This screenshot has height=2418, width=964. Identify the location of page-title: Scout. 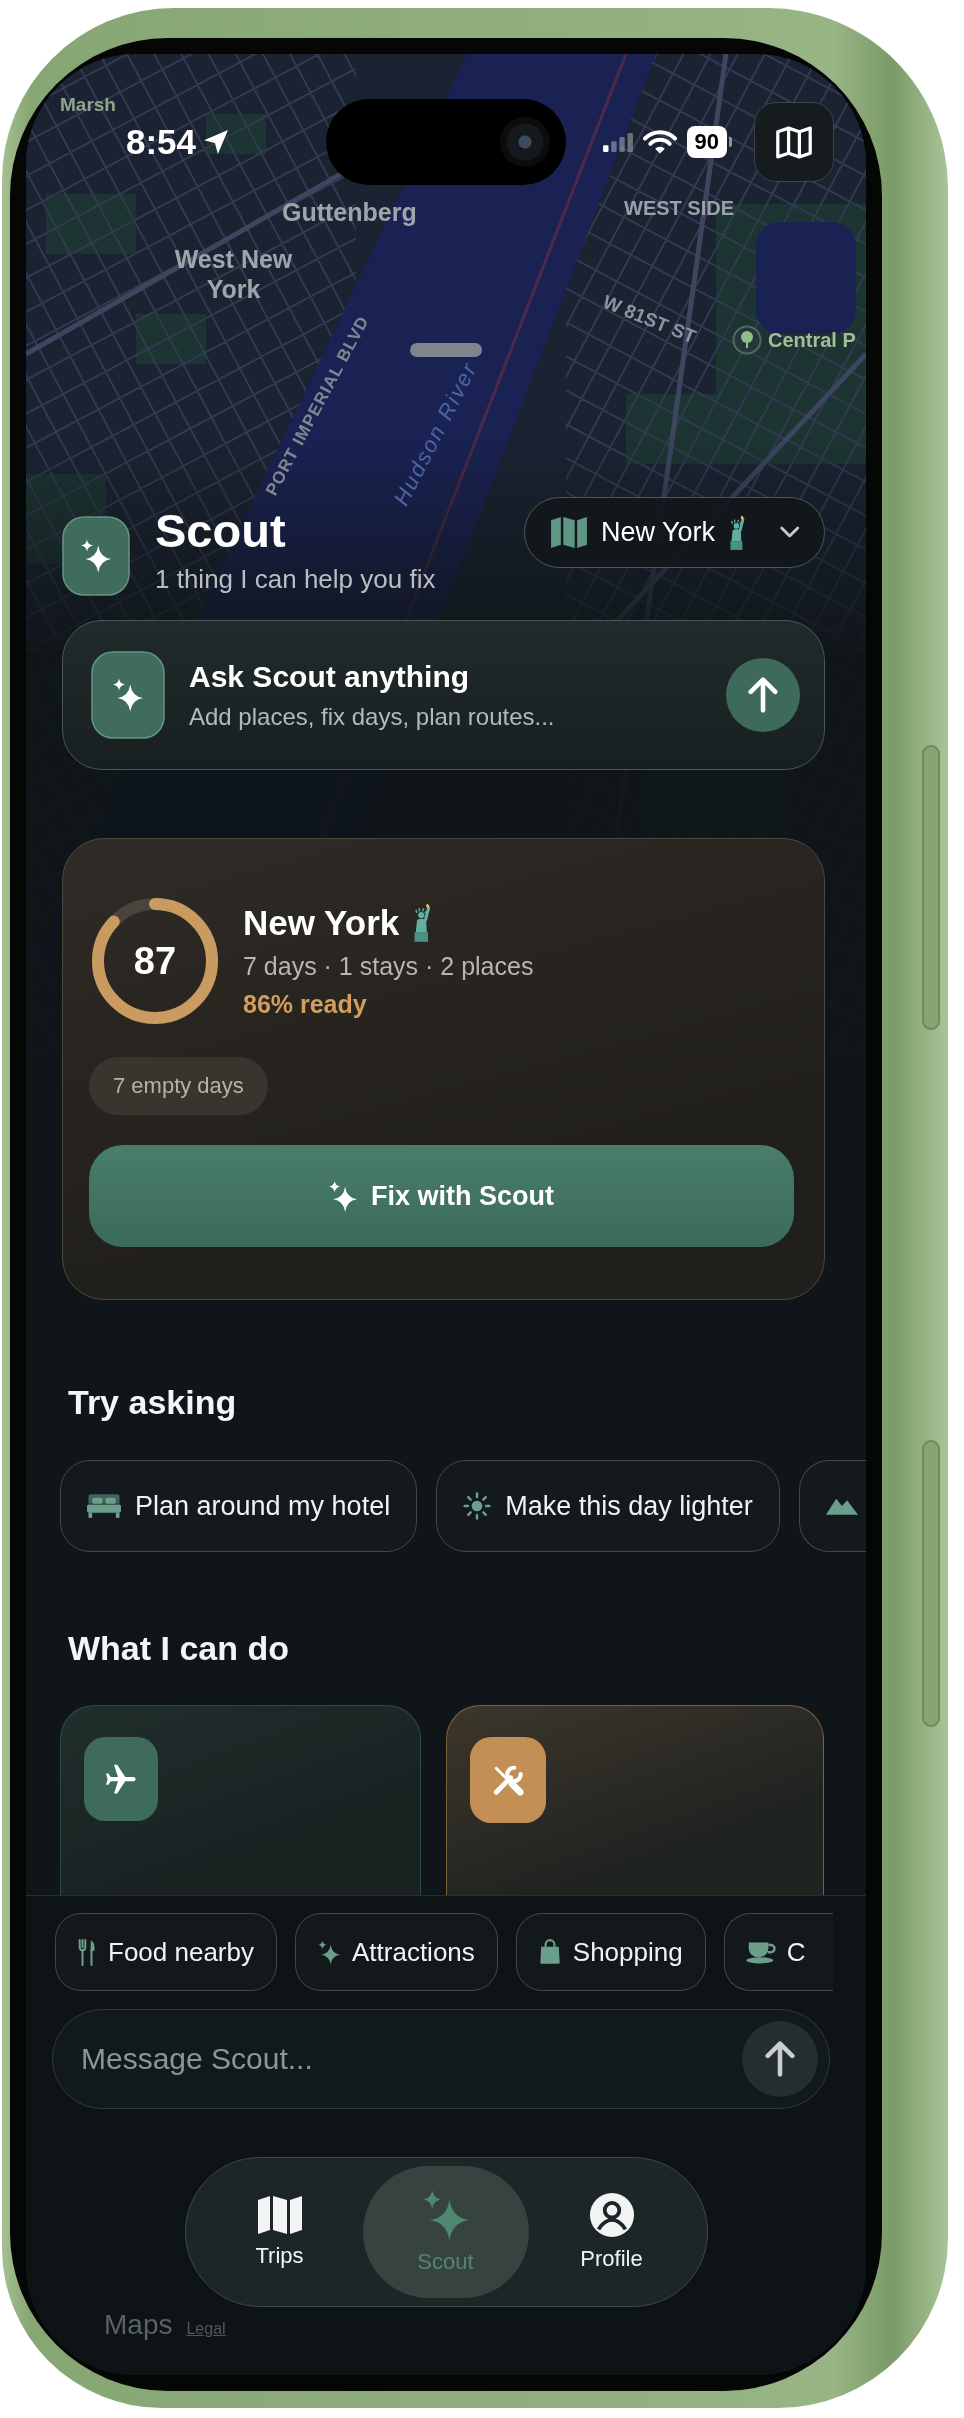
(220, 531).